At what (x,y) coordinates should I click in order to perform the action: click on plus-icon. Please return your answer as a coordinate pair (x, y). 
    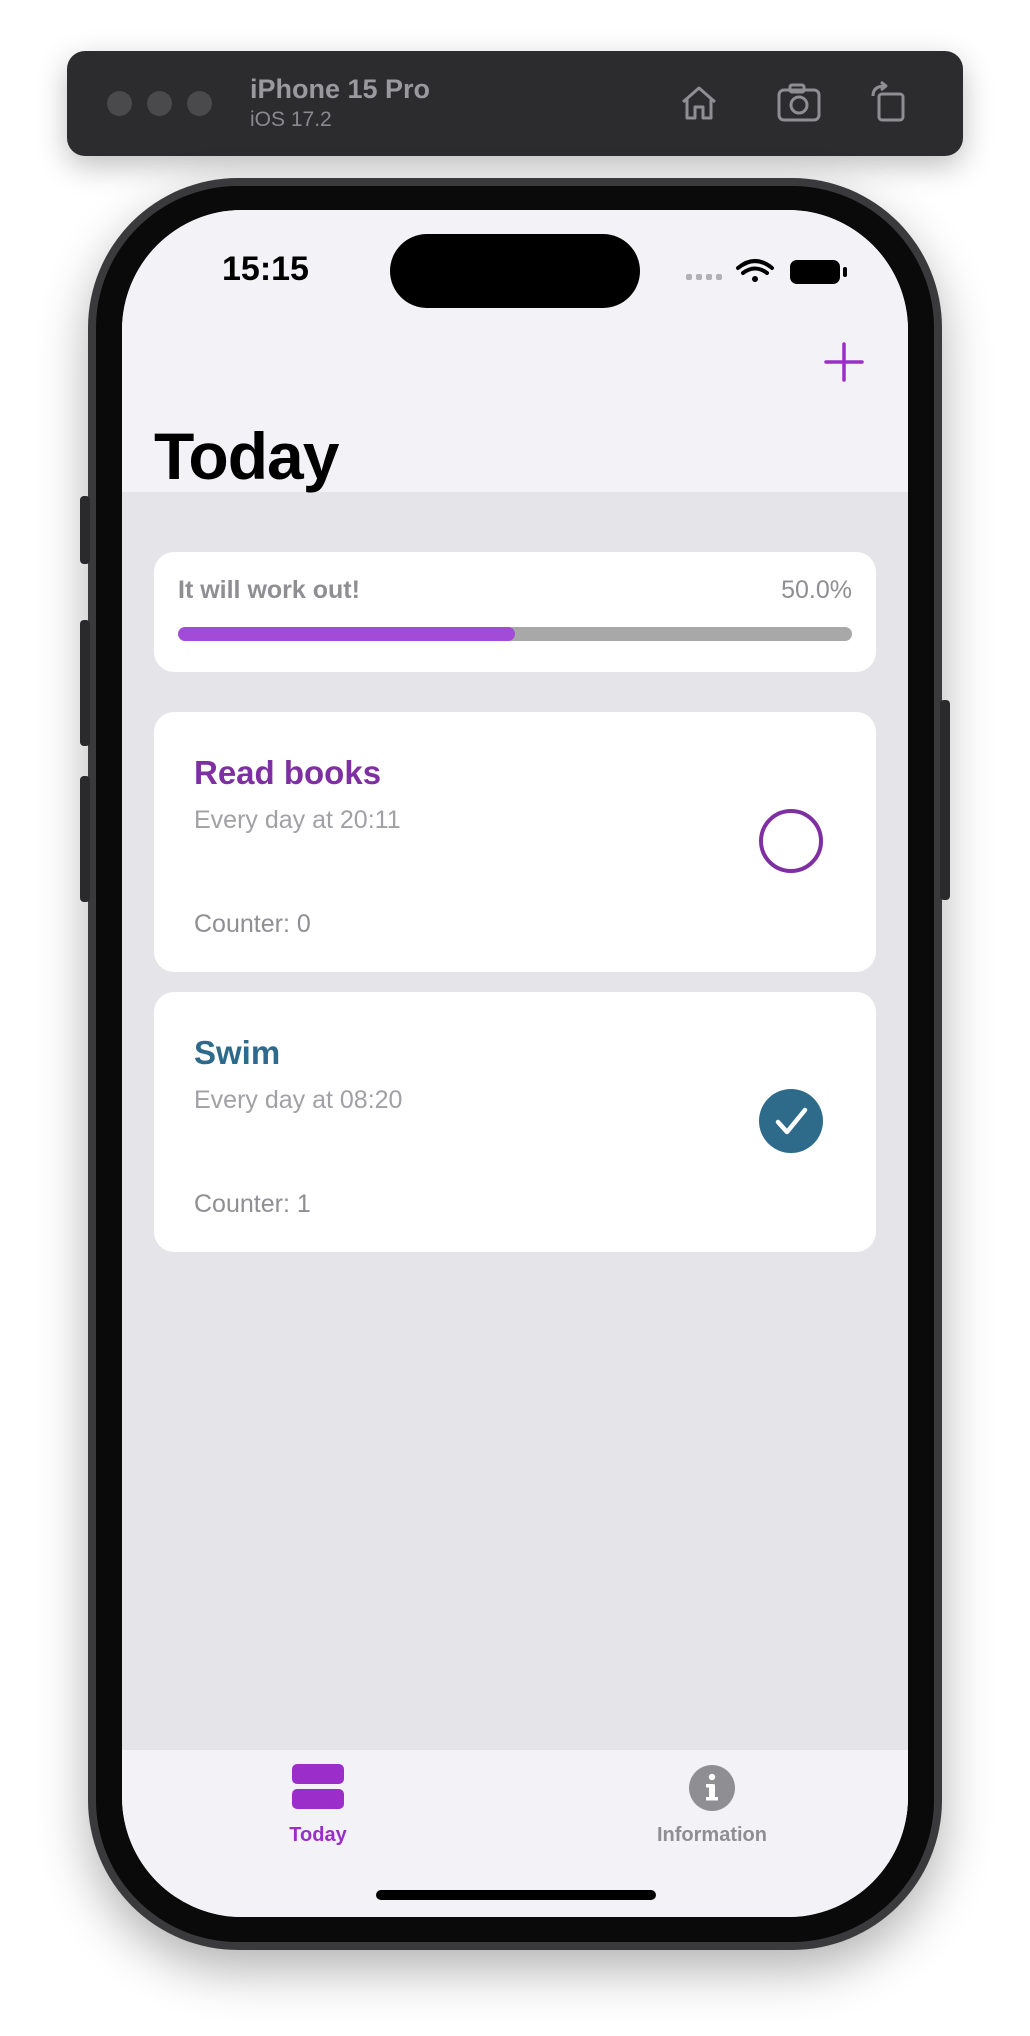
    Looking at the image, I should click on (844, 362).